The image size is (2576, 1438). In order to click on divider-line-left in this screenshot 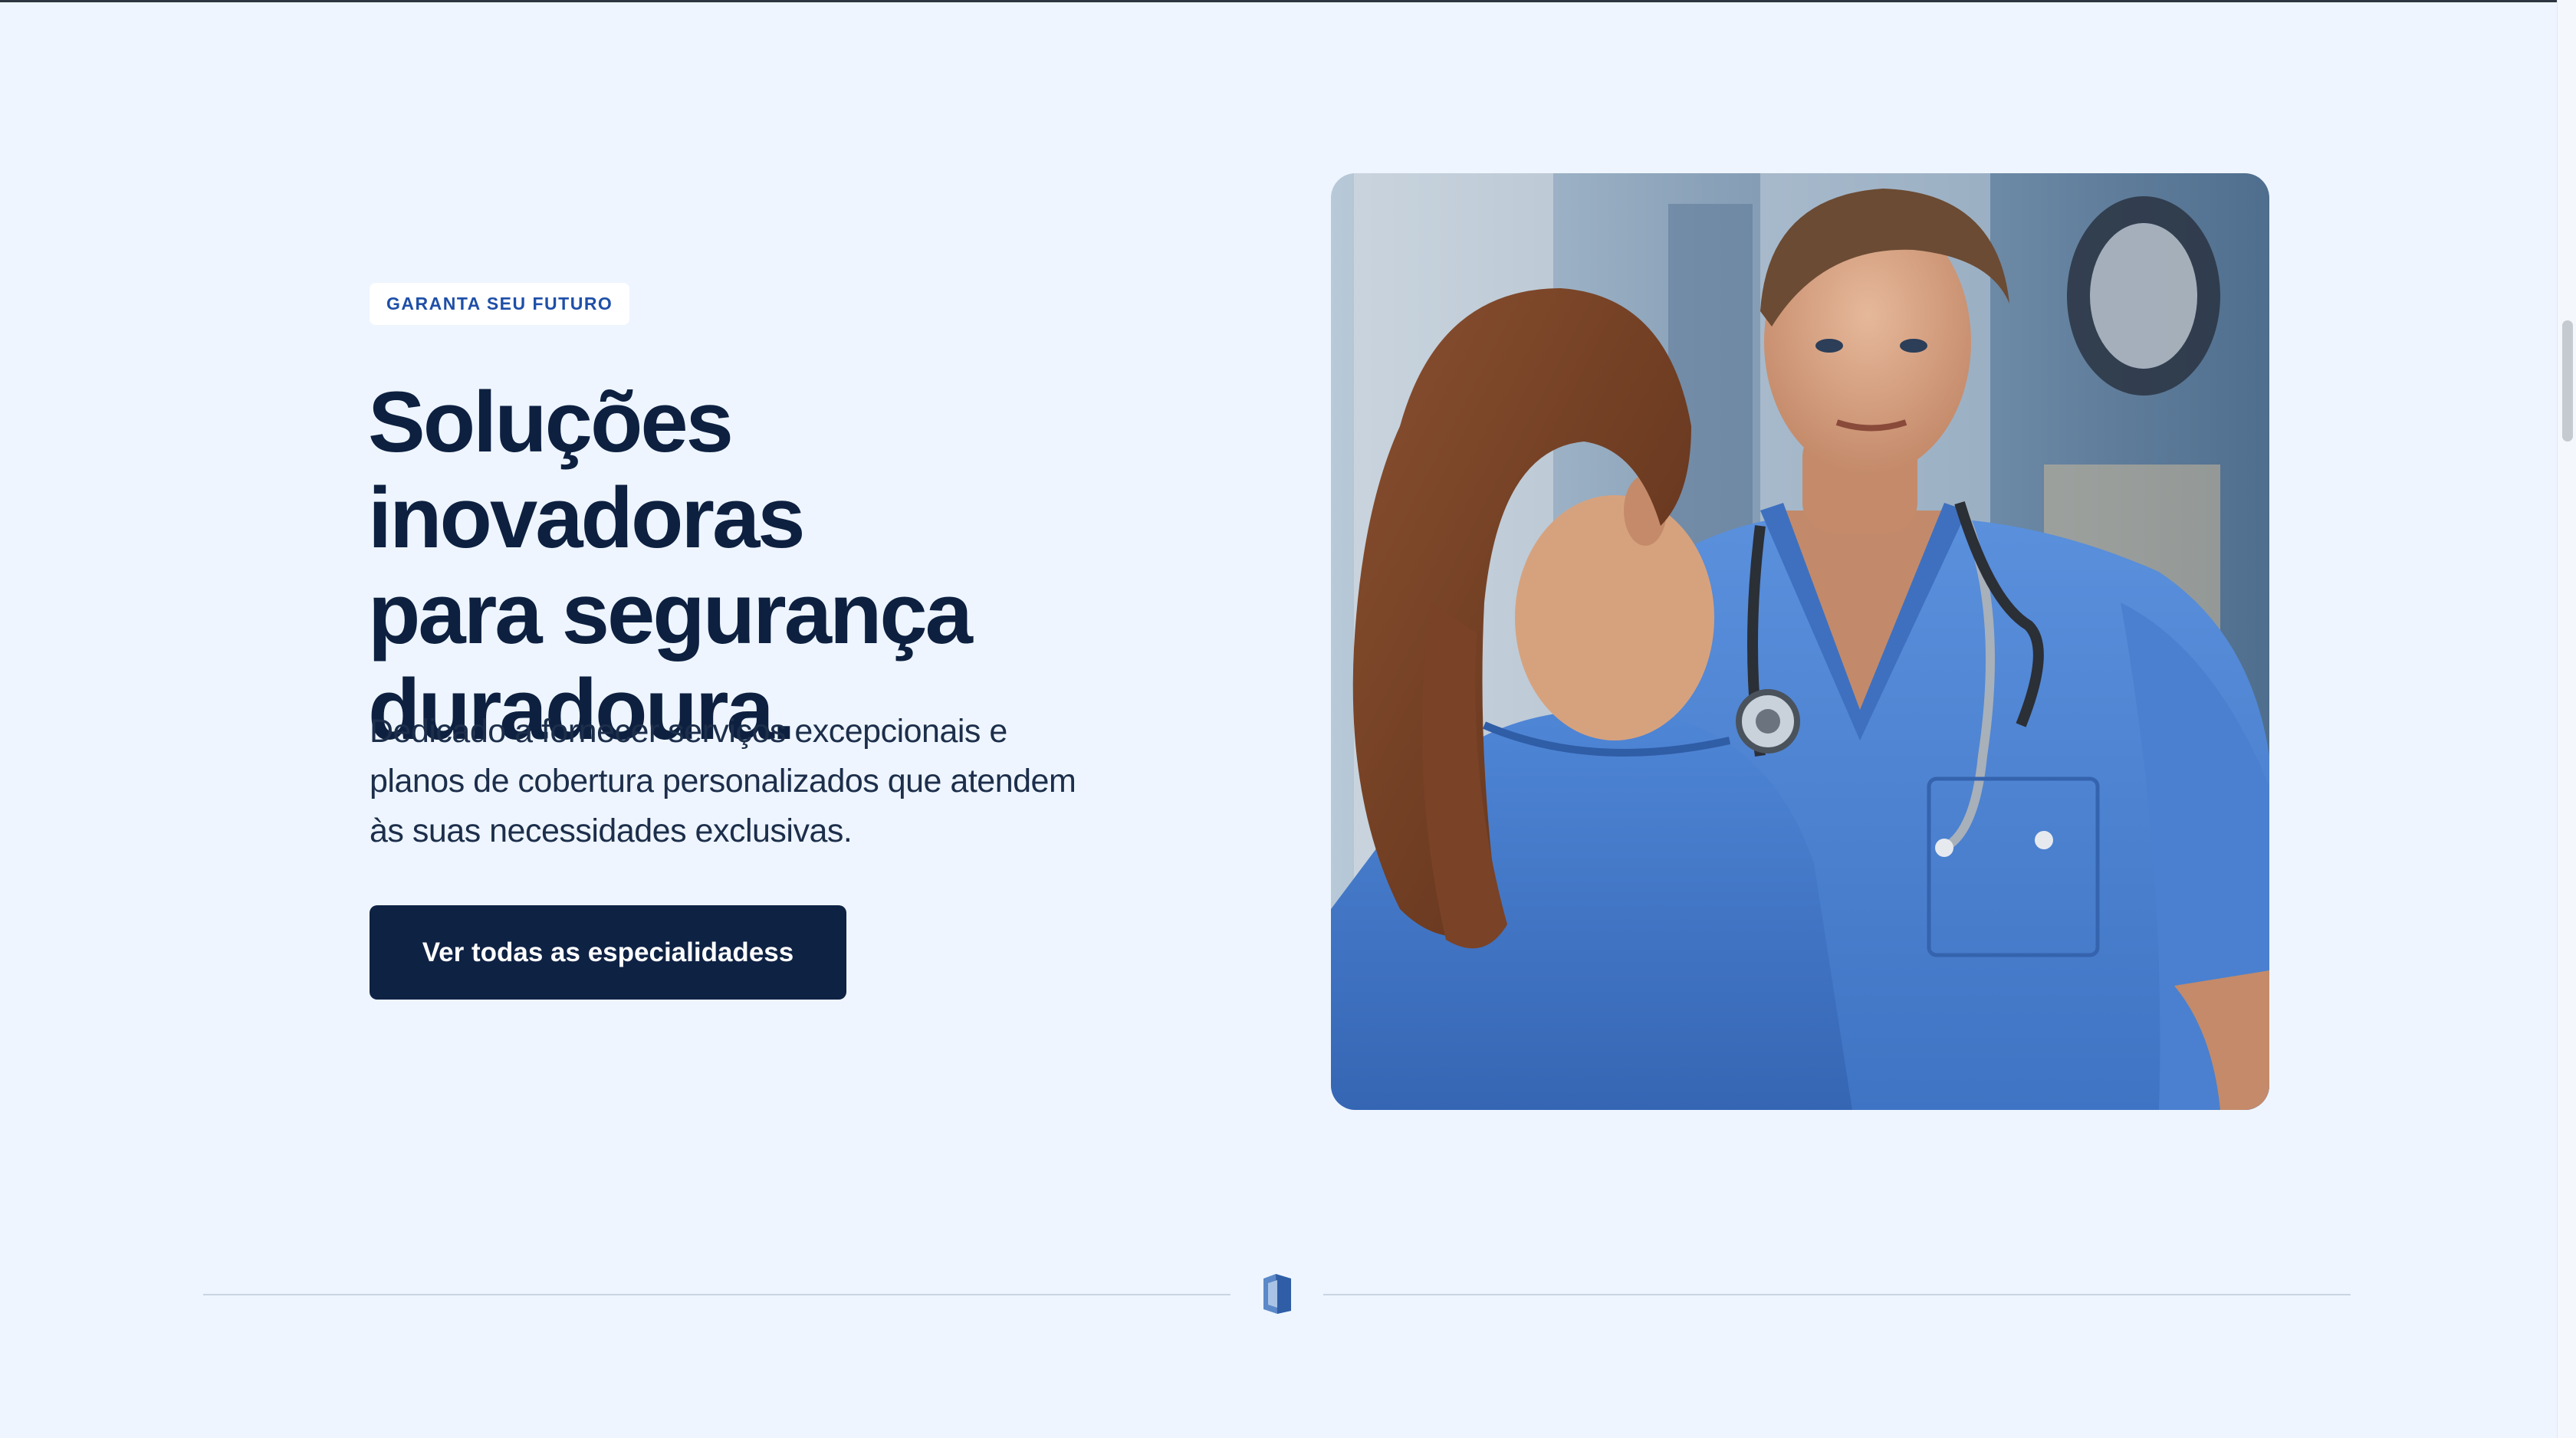, I will do `click(717, 1294)`.